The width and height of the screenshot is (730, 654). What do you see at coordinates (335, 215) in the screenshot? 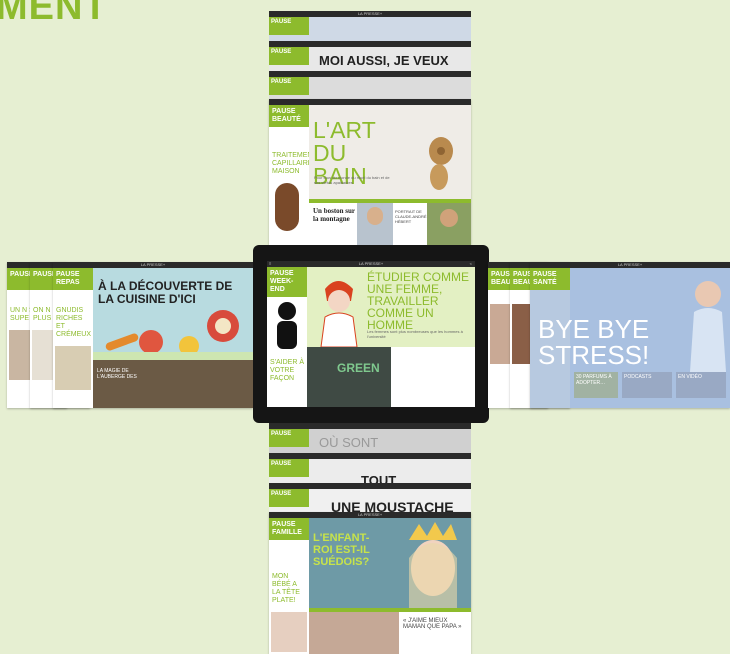
I see `teaser-boston: Un boston sur la montagne` at bounding box center [335, 215].